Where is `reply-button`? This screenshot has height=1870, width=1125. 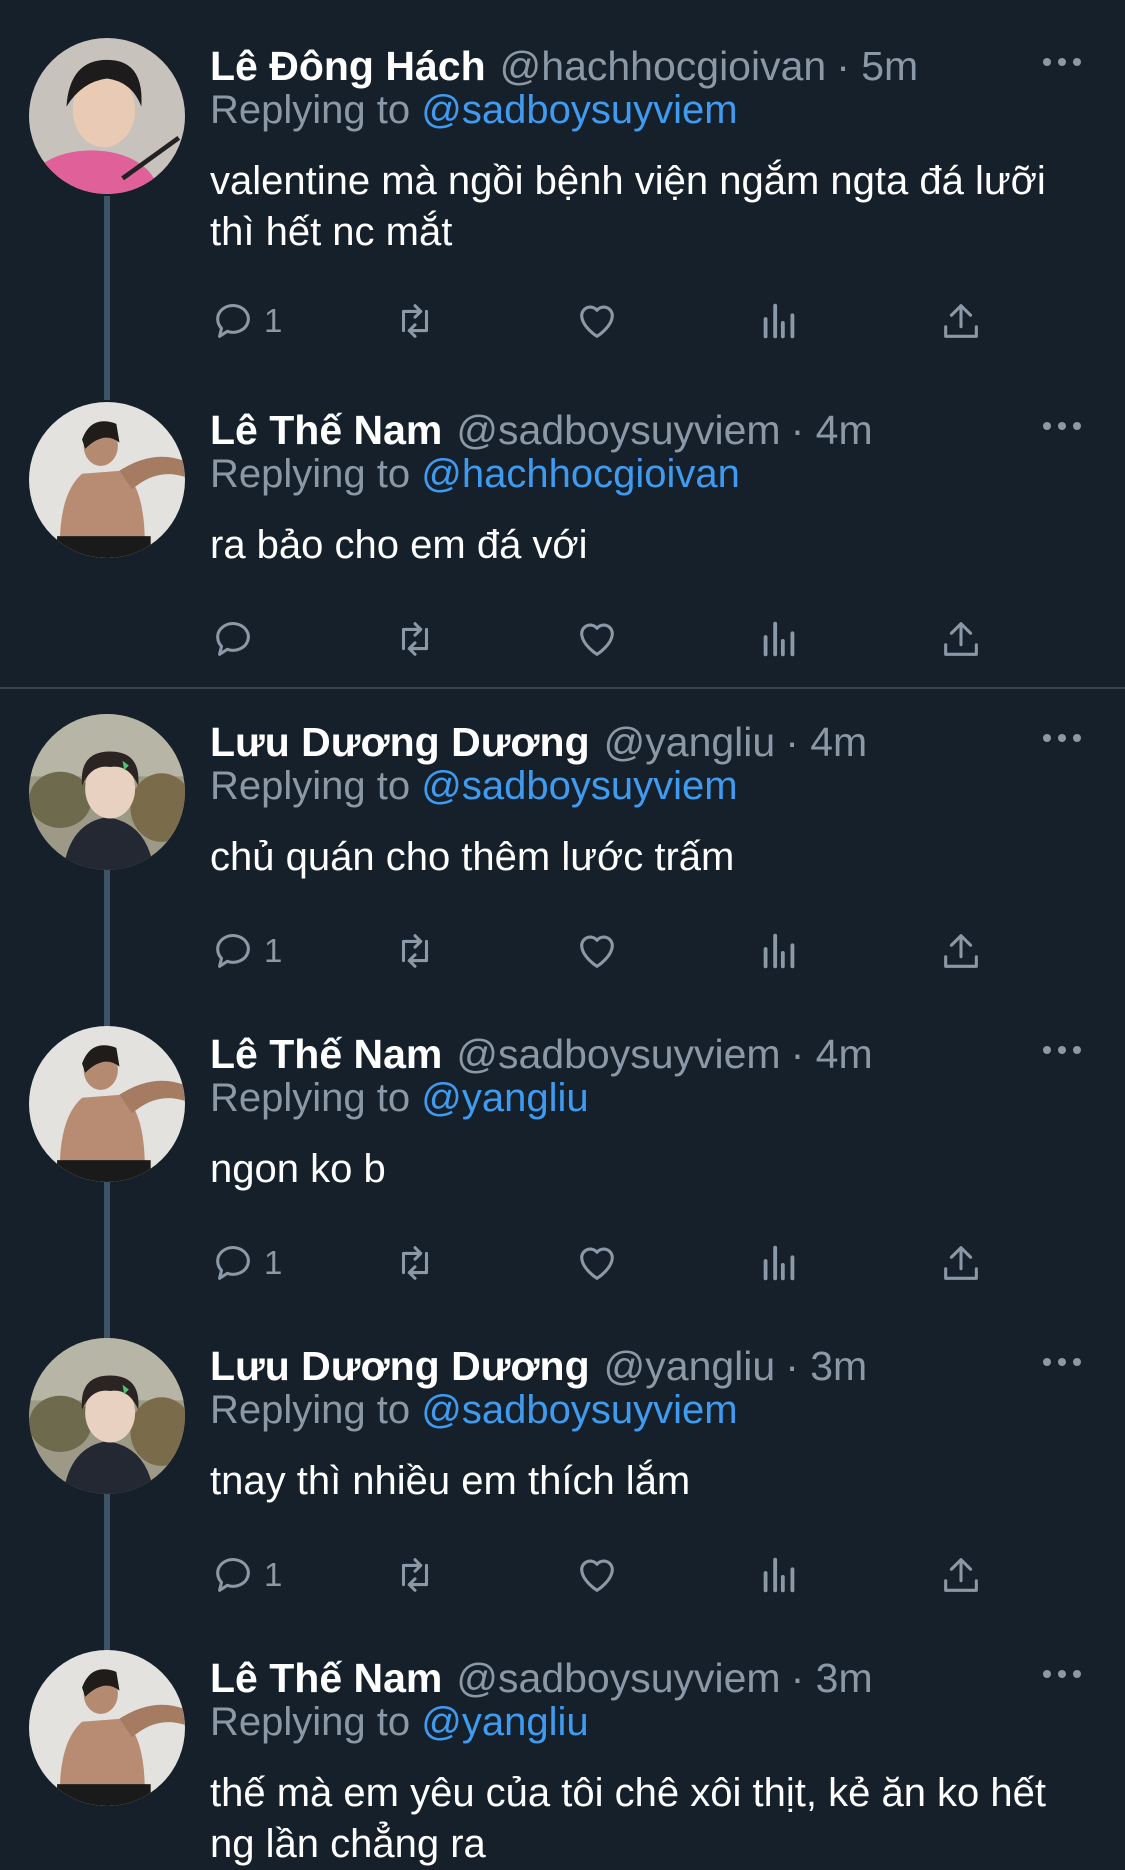 reply-button is located at coordinates (237, 639).